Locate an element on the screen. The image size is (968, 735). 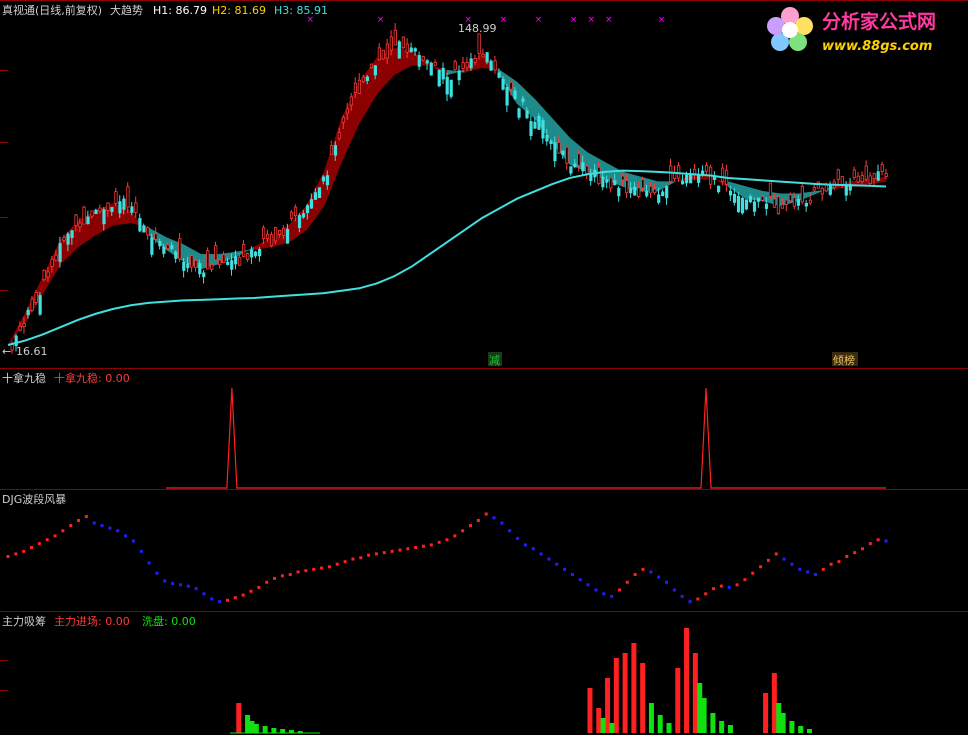
p2-title: 十拿九稳 is located at coordinates (24, 378).